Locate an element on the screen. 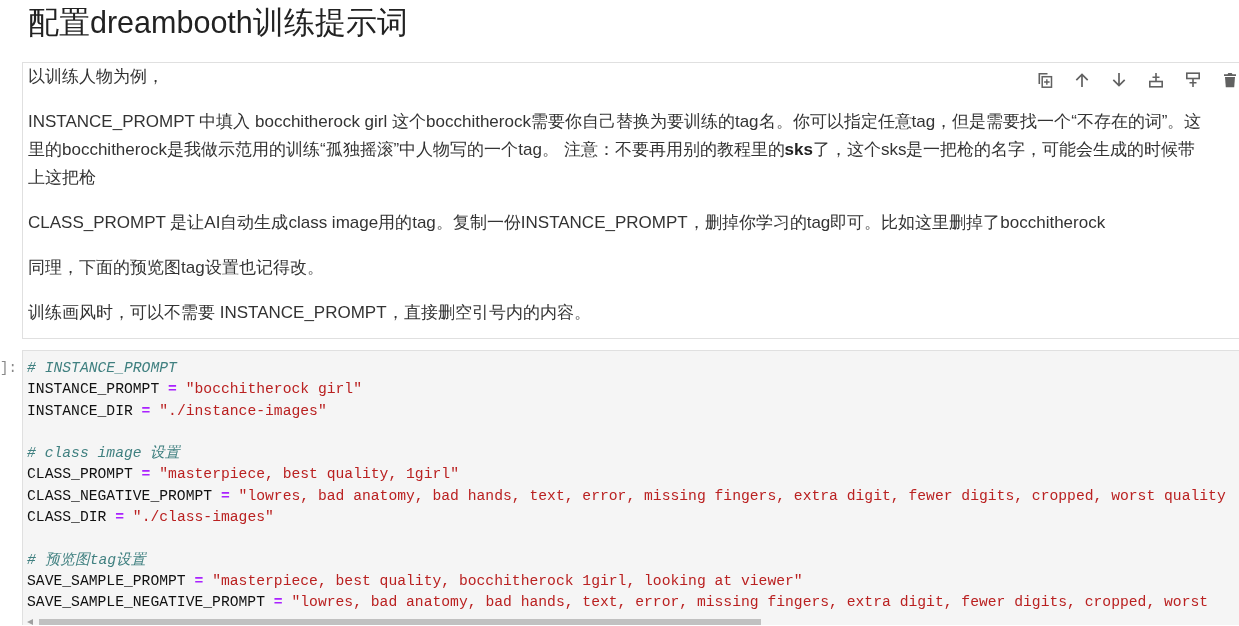 This screenshot has height=626, width=1239. code-comment: # class image 设置 is located at coordinates (104, 454).